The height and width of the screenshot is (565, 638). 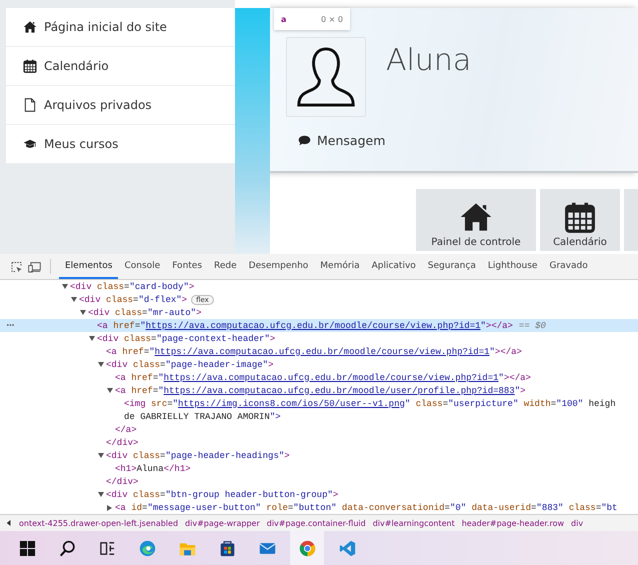 What do you see at coordinates (27, 548) in the screenshot?
I see `windows-logo-icon` at bounding box center [27, 548].